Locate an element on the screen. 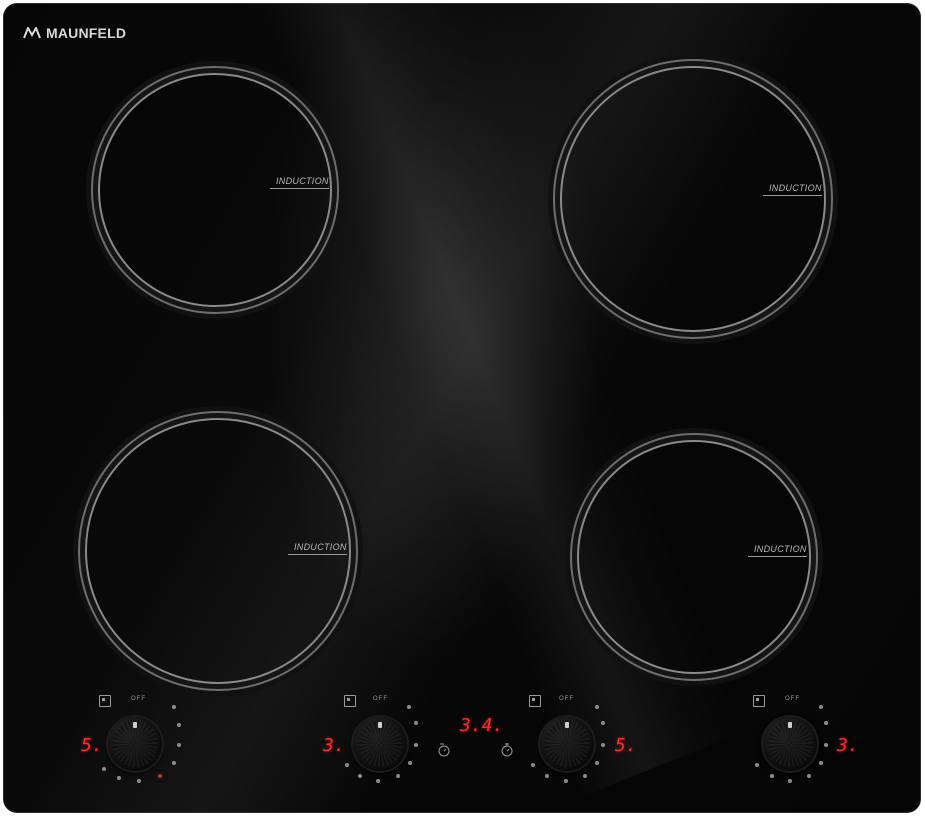 Image resolution: width=925 pixels, height=818 pixels. cooking-zone-rear-right is located at coordinates (693, 199).